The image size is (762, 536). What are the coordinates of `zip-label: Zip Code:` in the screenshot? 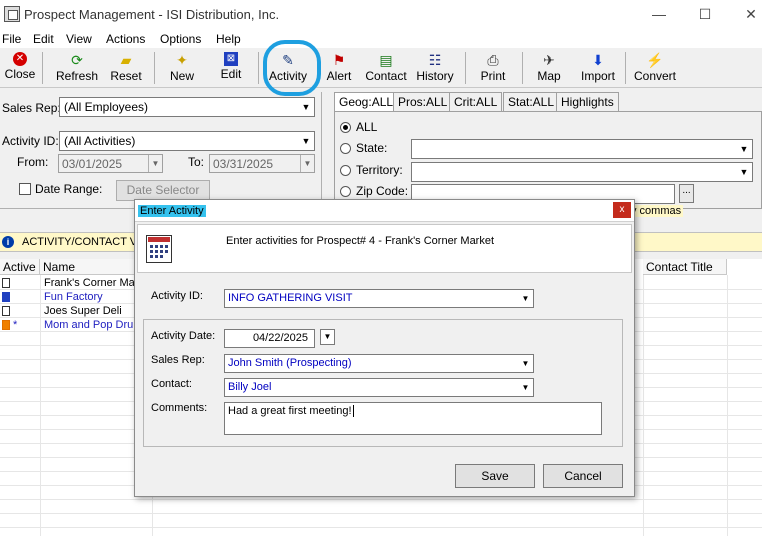 It's located at (382, 191).